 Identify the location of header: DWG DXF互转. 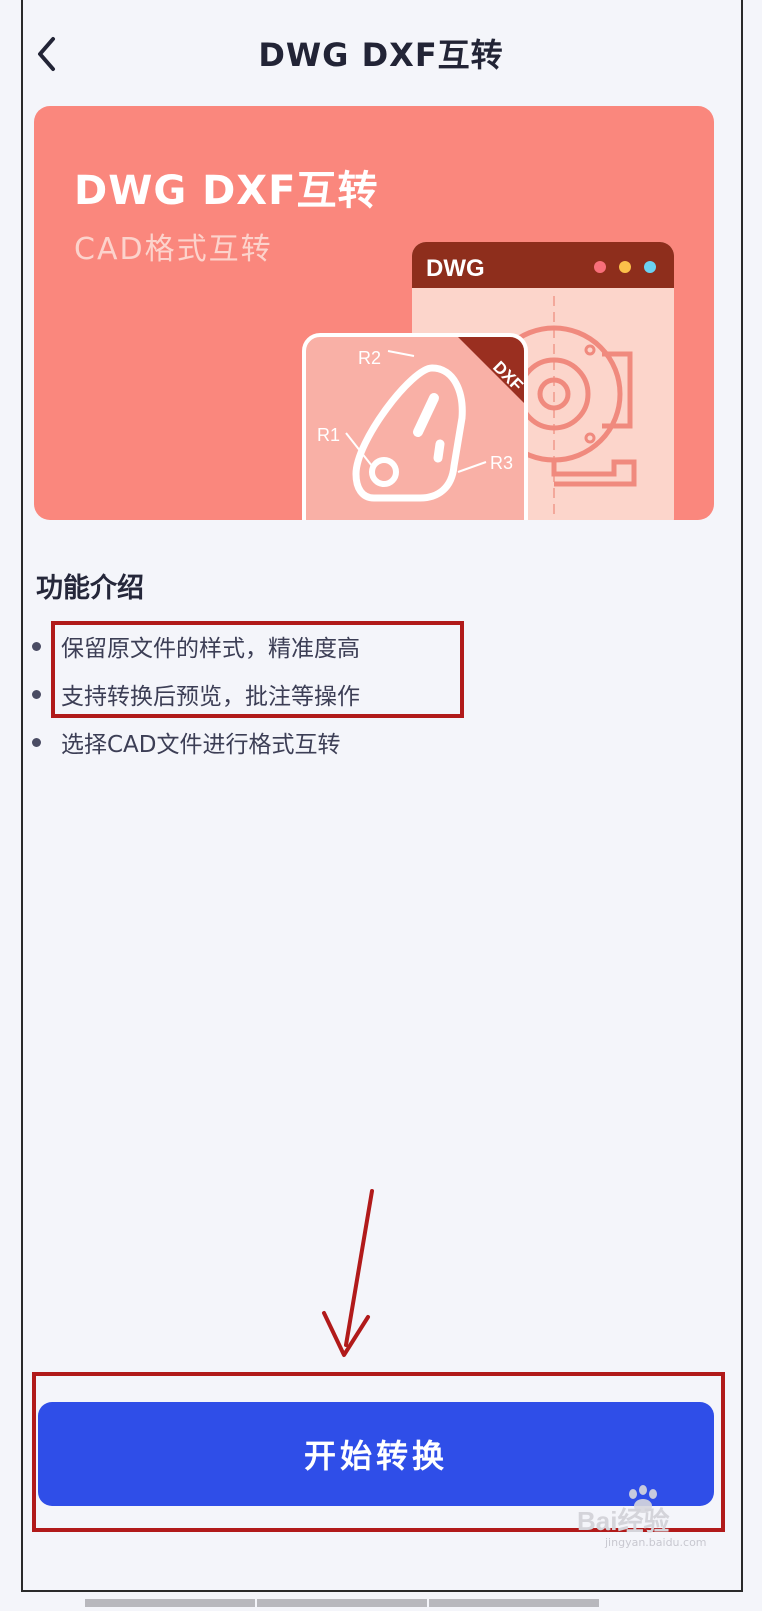
(381, 52).